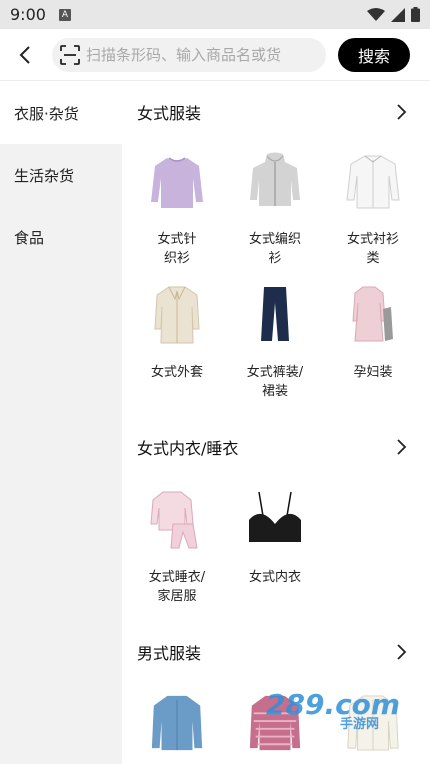  I want to click on product-item: 女式裤装/裙装, so click(275, 343).